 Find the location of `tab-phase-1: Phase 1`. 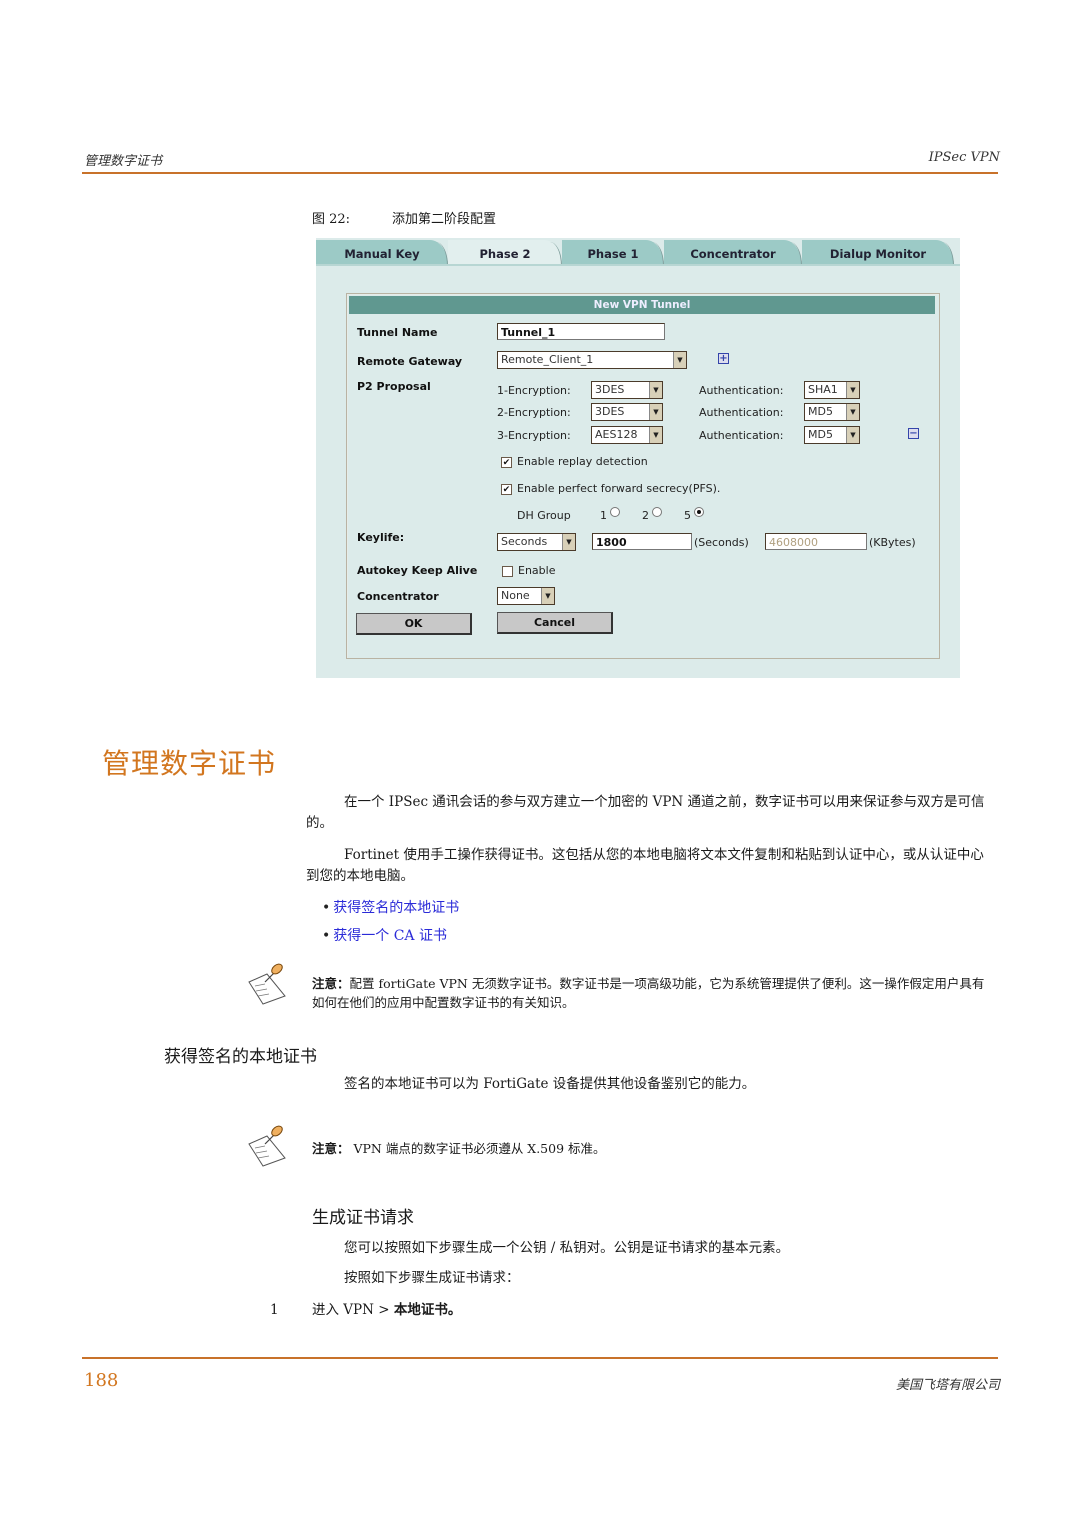

tab-phase-1: Phase 1 is located at coordinates (613, 253).